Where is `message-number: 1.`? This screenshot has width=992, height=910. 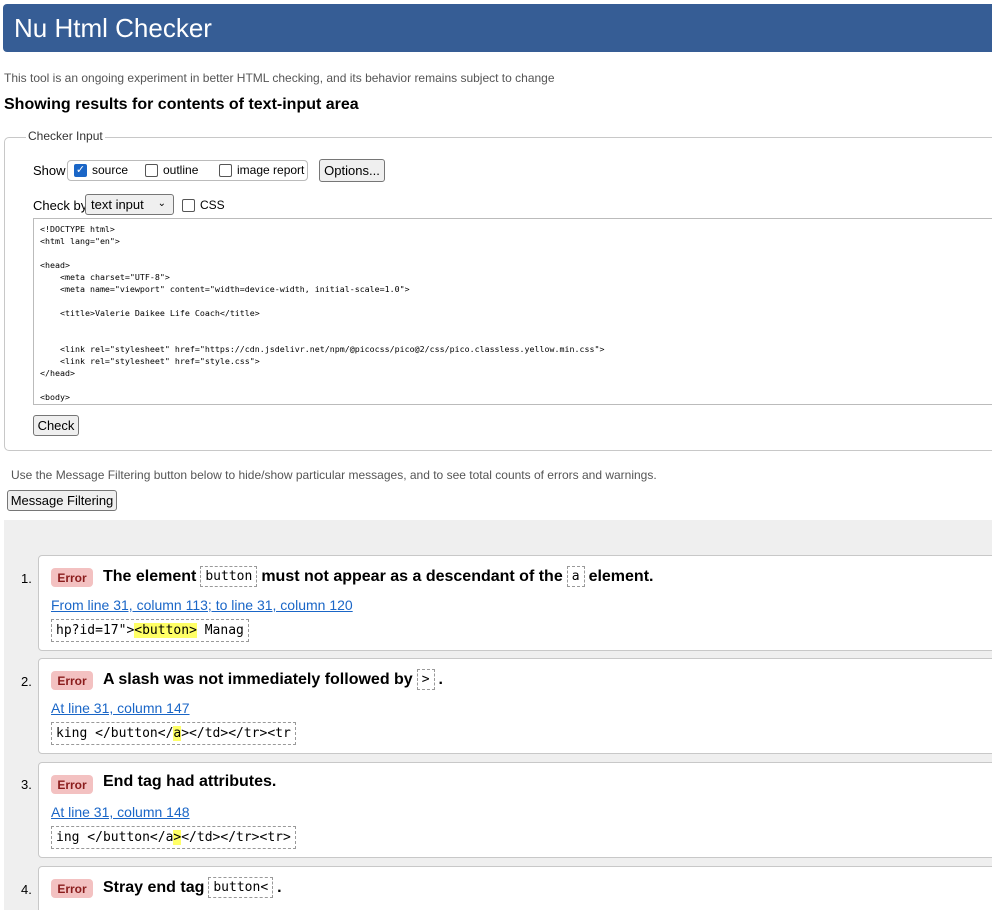 message-number: 1. is located at coordinates (26, 578).